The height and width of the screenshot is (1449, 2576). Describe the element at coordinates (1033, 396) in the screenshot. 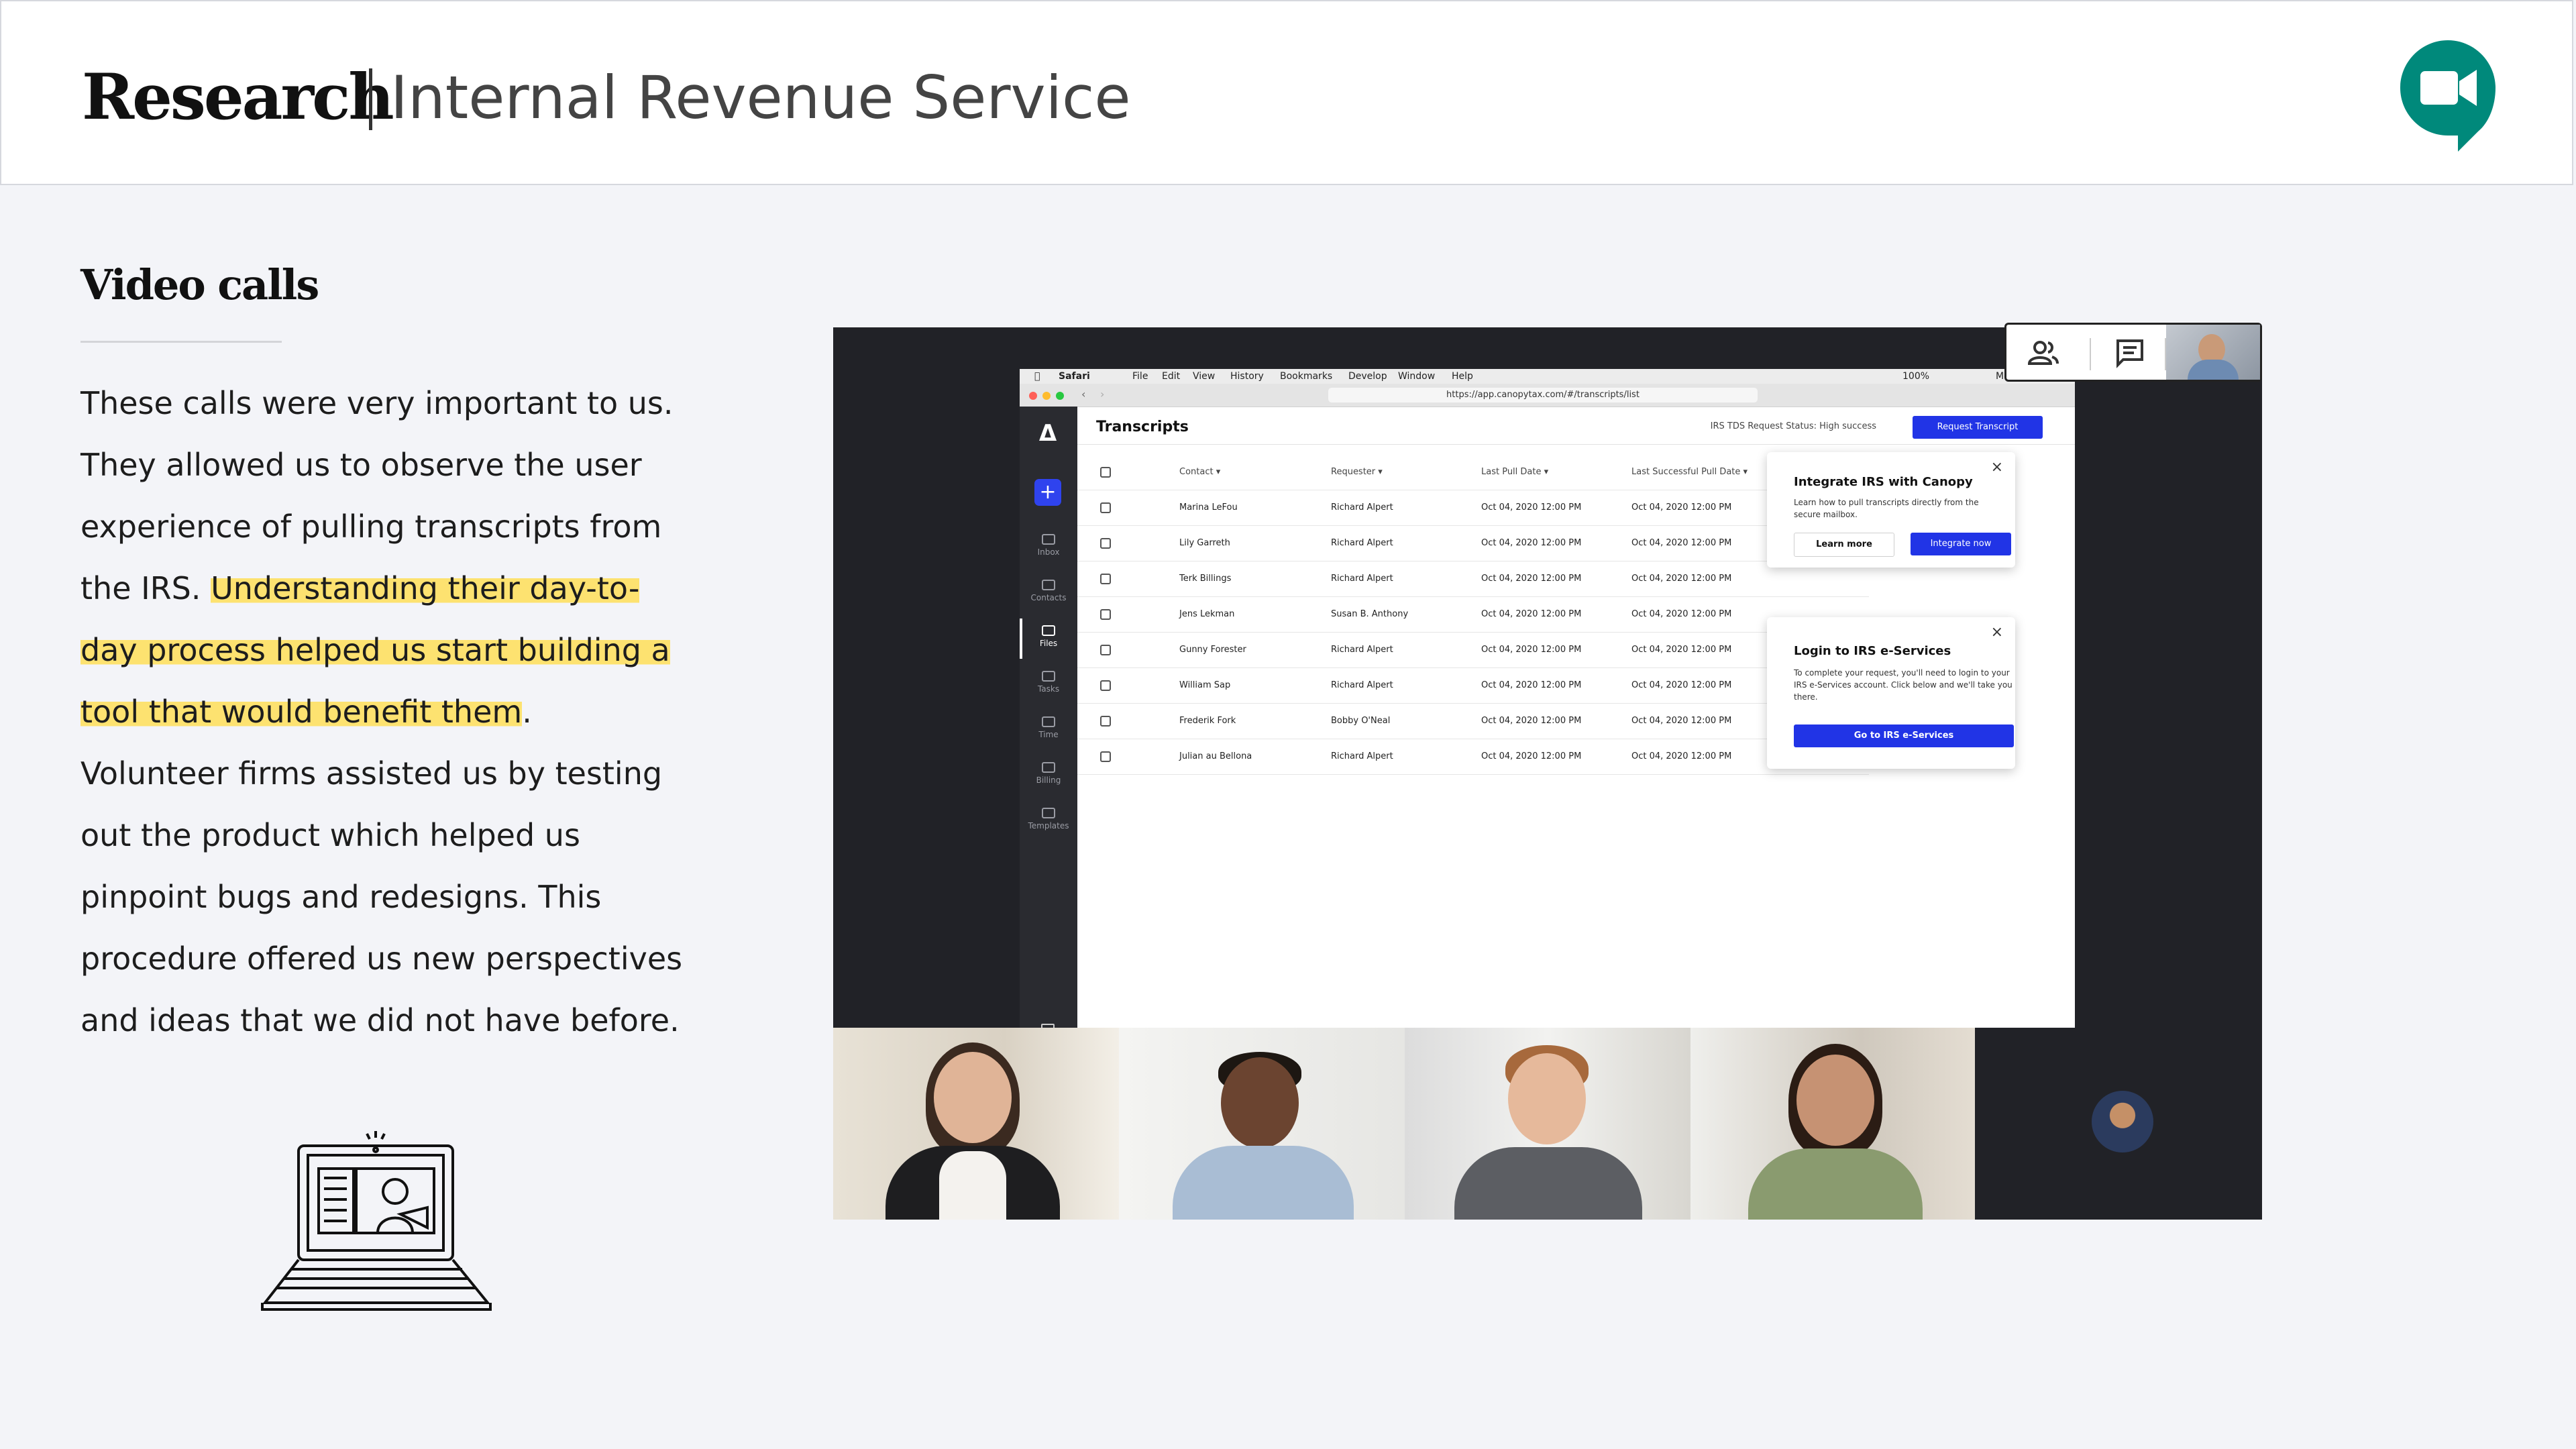

I see `close-window-button` at that location.